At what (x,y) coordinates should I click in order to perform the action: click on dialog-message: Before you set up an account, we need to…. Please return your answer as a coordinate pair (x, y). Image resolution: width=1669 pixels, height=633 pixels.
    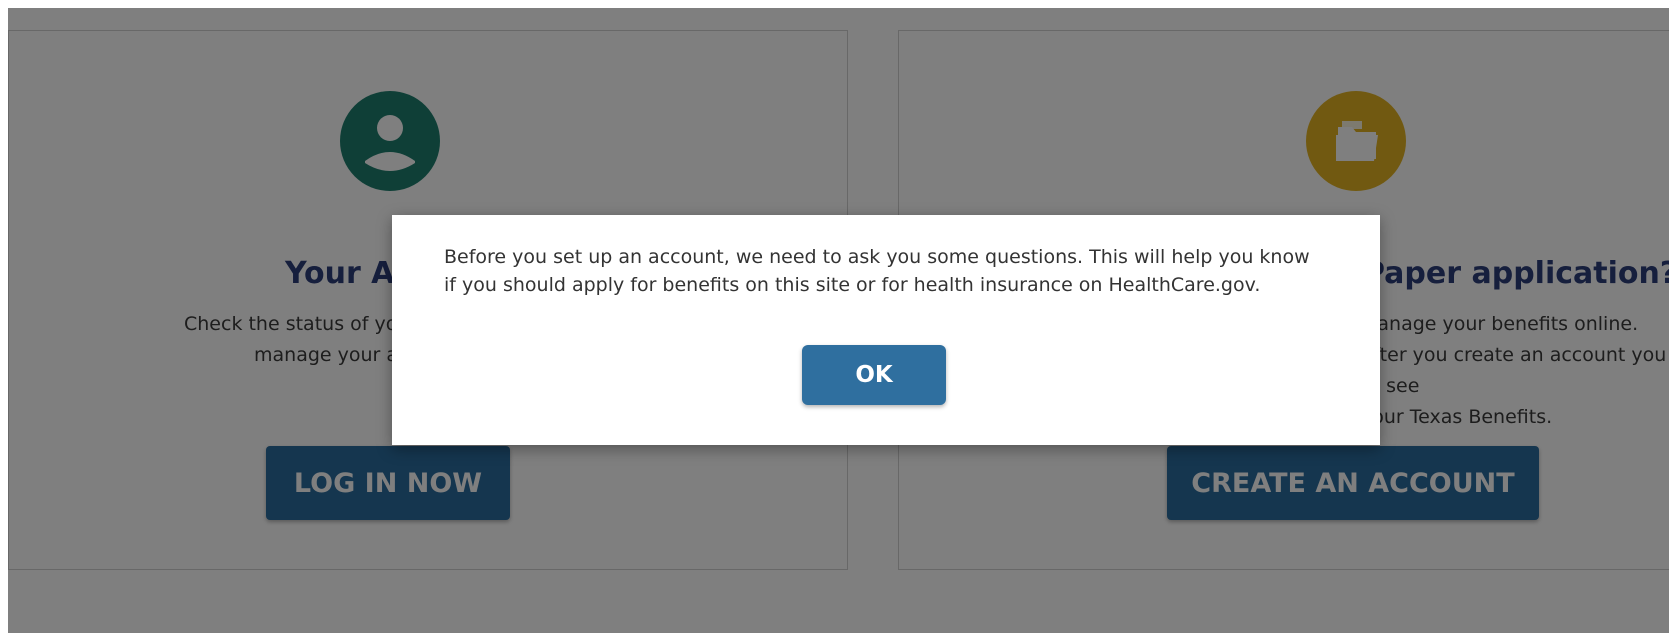
    Looking at the image, I should click on (877, 271).